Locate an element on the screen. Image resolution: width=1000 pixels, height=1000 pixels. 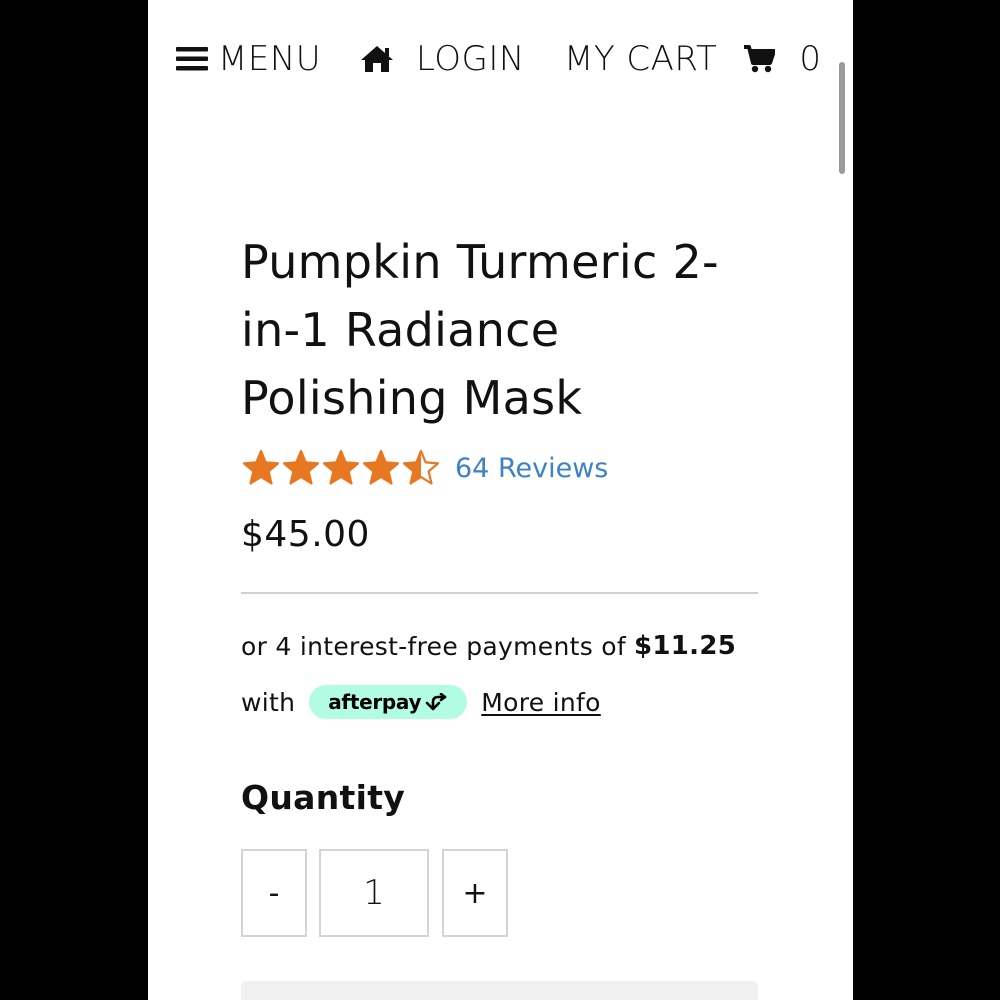
menu-label: MENU is located at coordinates (270, 59).